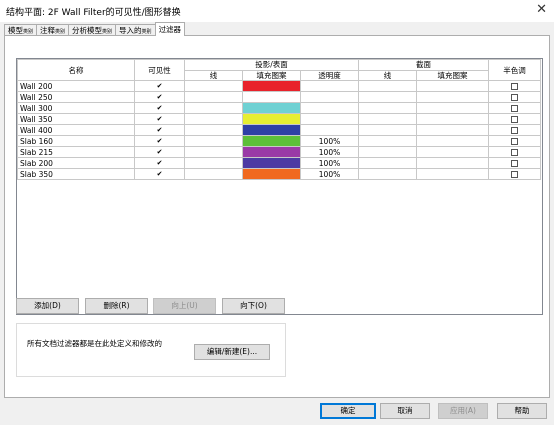 The height and width of the screenshot is (425, 554). What do you see at coordinates (279, 152) in the screenshot?
I see `table-row: Slab 215 ✔ 100%` at bounding box center [279, 152].